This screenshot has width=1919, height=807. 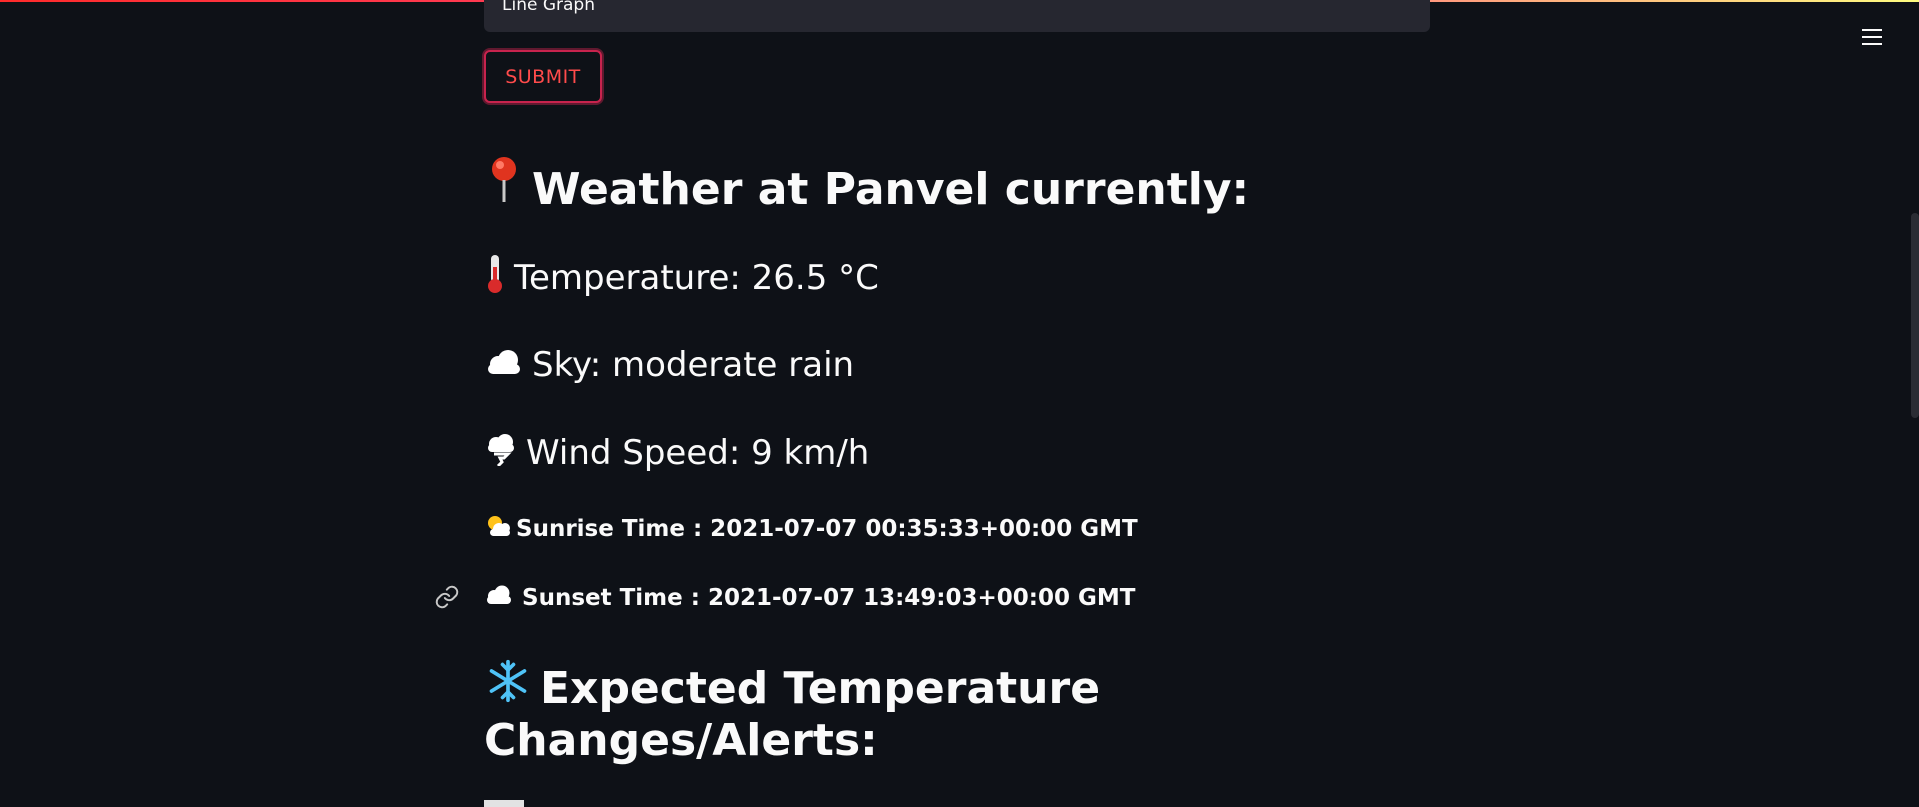 I want to click on temperature-text: Temperature: 26.5 °C, so click(x=696, y=278).